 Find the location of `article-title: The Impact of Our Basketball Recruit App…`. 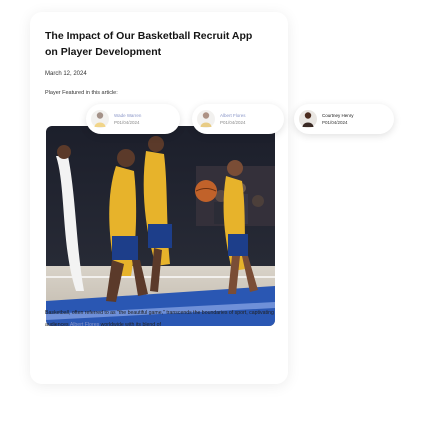

article-title: The Impact of Our Basketball Recruit App… is located at coordinates (149, 44).